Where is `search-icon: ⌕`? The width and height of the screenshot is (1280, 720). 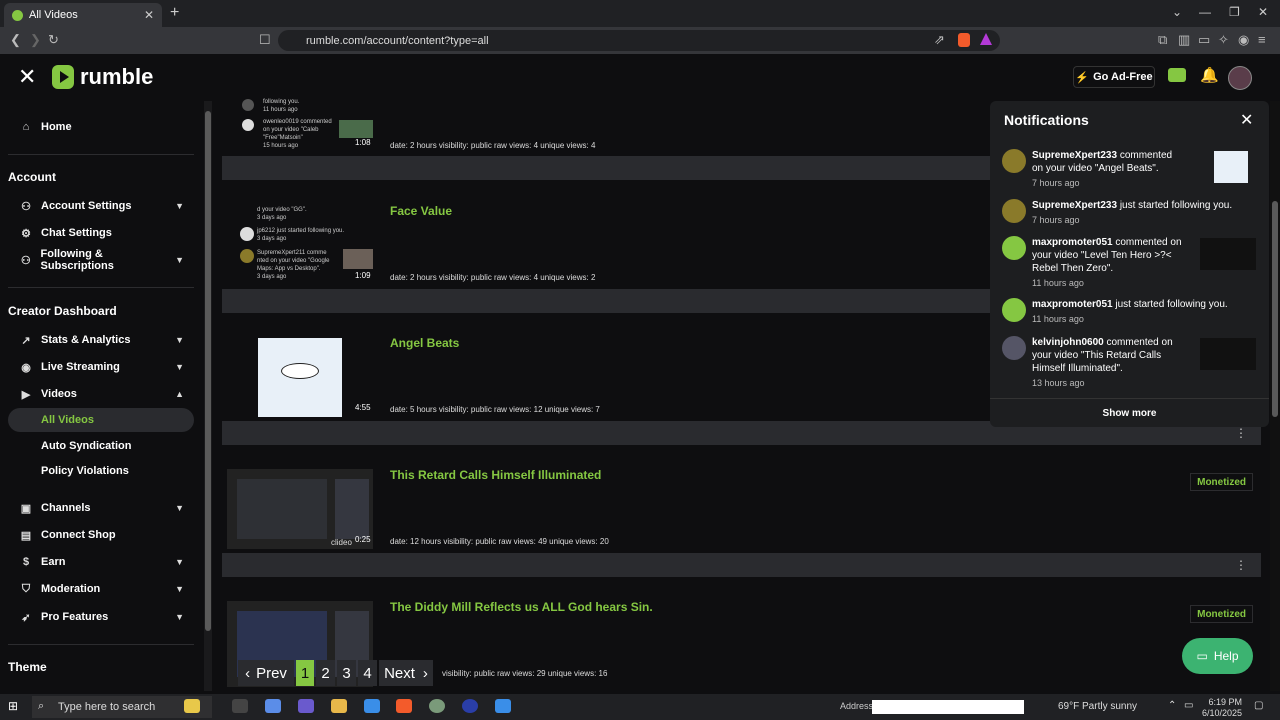
search-icon: ⌕ is located at coordinates (41, 706).